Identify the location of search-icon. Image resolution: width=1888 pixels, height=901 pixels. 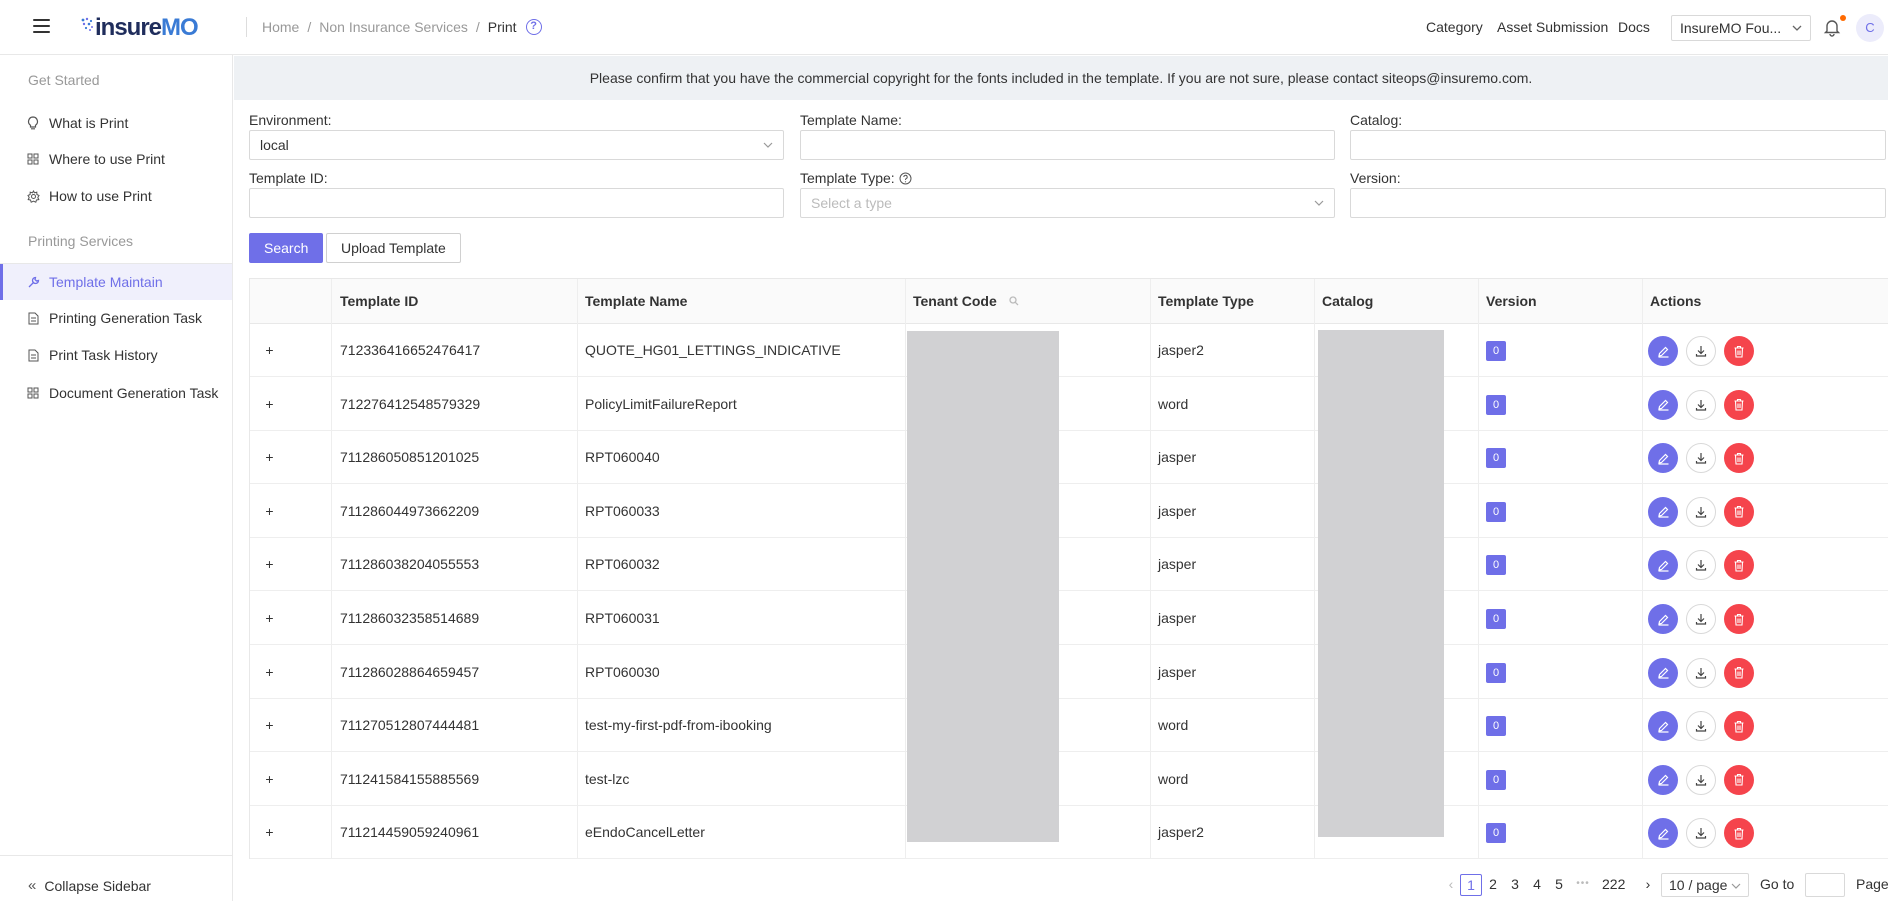
(1013, 301).